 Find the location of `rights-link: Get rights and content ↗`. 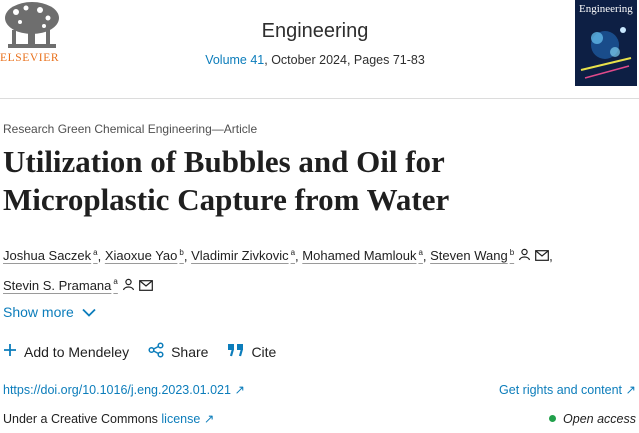

rights-link: Get rights and content ↗ is located at coordinates (567, 389).